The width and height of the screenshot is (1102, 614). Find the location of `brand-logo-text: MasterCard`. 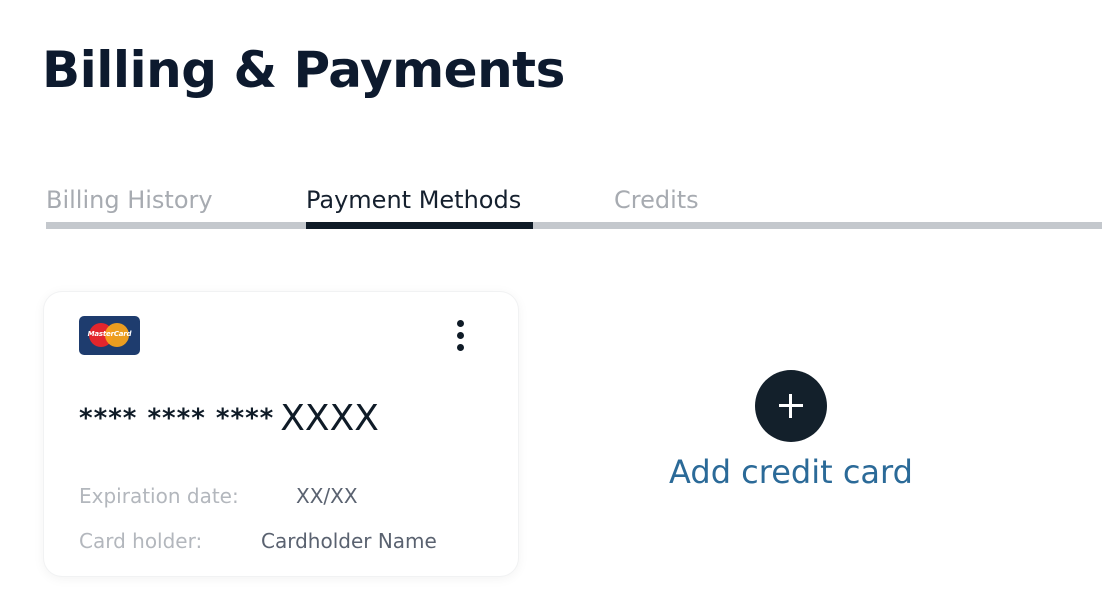

brand-logo-text: MasterCard is located at coordinates (109, 334).